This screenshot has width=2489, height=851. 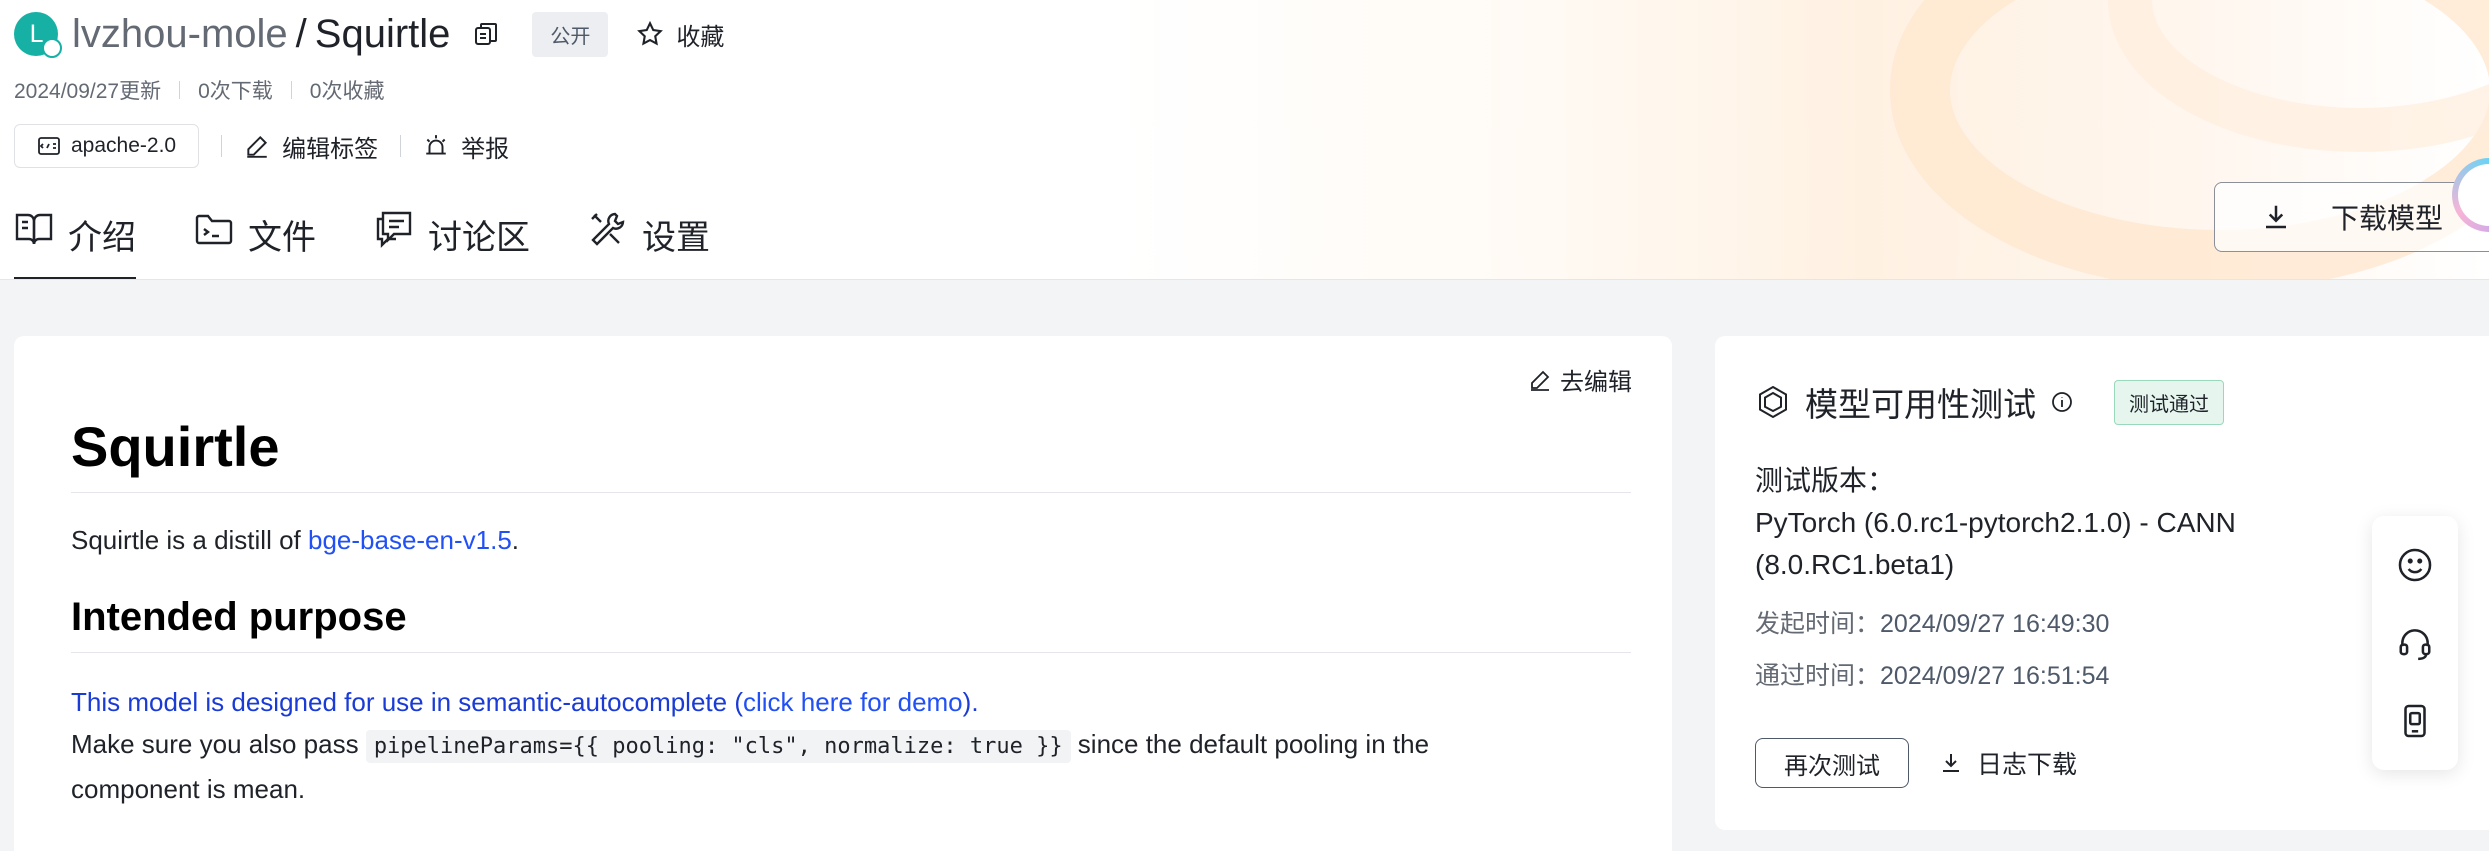 What do you see at coordinates (102, 238) in the screenshot?
I see `tab-label: 介绍` at bounding box center [102, 238].